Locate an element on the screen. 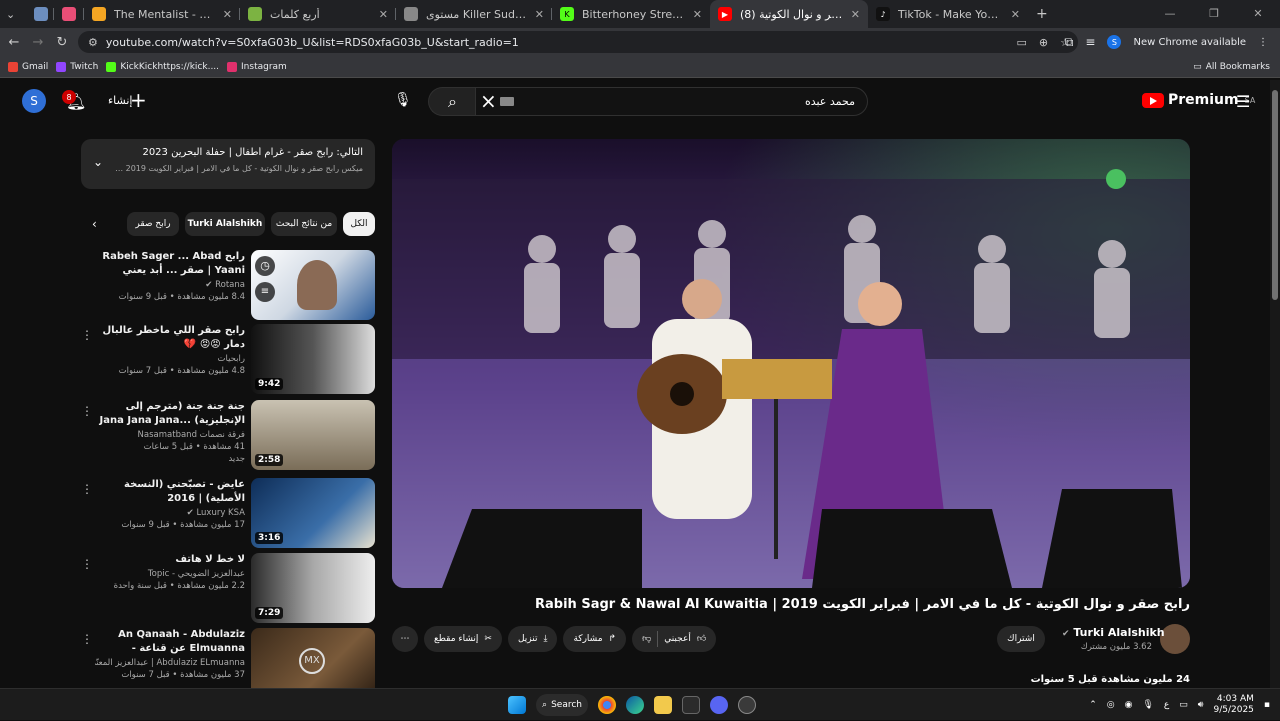  channel-name: رابحيات is located at coordinates (170, 359).